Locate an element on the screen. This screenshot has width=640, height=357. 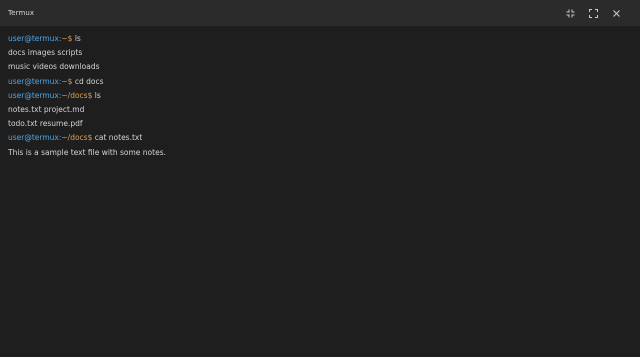
terminal-line: user@termux:~$ ls is located at coordinates (320, 39).